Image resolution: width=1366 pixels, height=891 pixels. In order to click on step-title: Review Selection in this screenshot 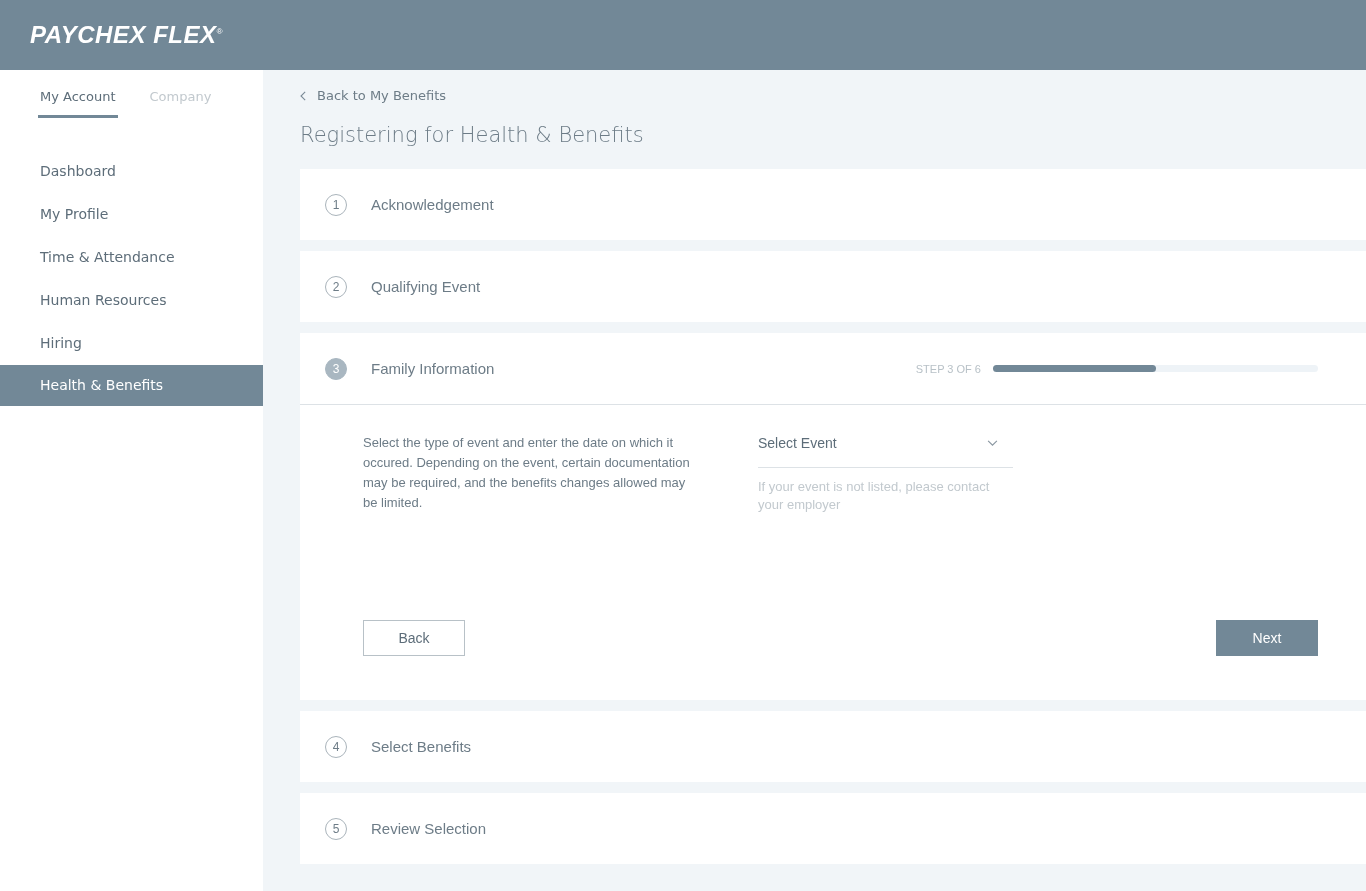, I will do `click(429, 828)`.